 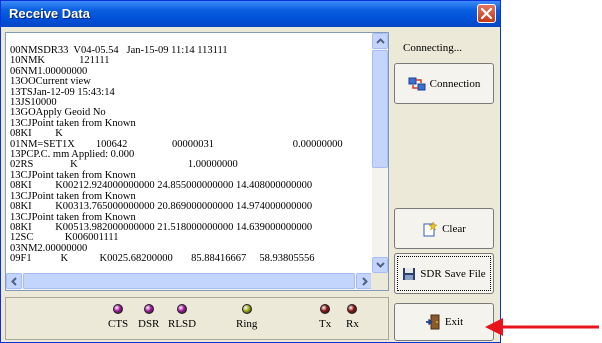 What do you see at coordinates (453, 273) in the screenshot?
I see `sdr-save-file-button-label: SDR Save File` at bounding box center [453, 273].